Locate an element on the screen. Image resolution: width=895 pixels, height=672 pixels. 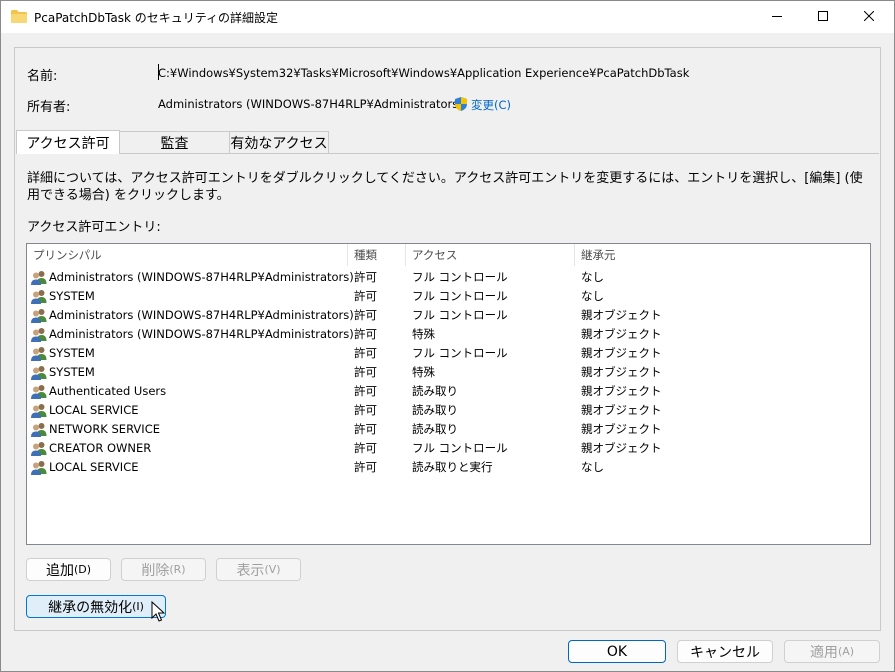
maximize-icon is located at coordinates (823, 17).